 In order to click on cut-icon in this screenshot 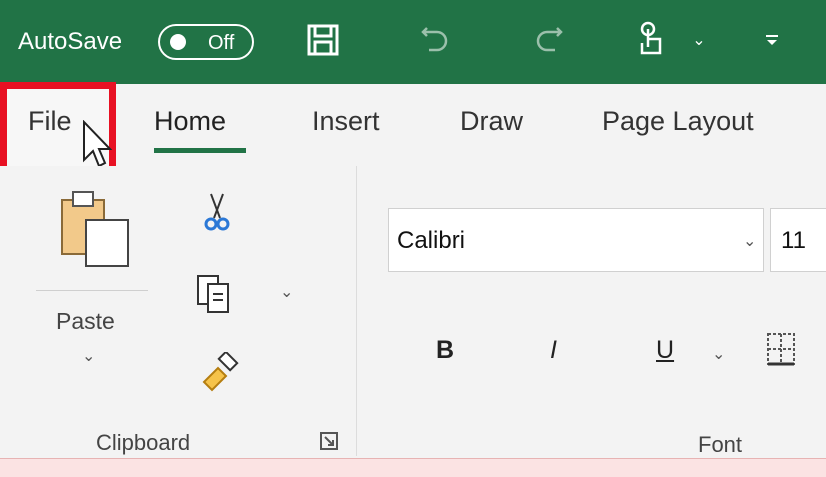, I will do `click(217, 215)`.